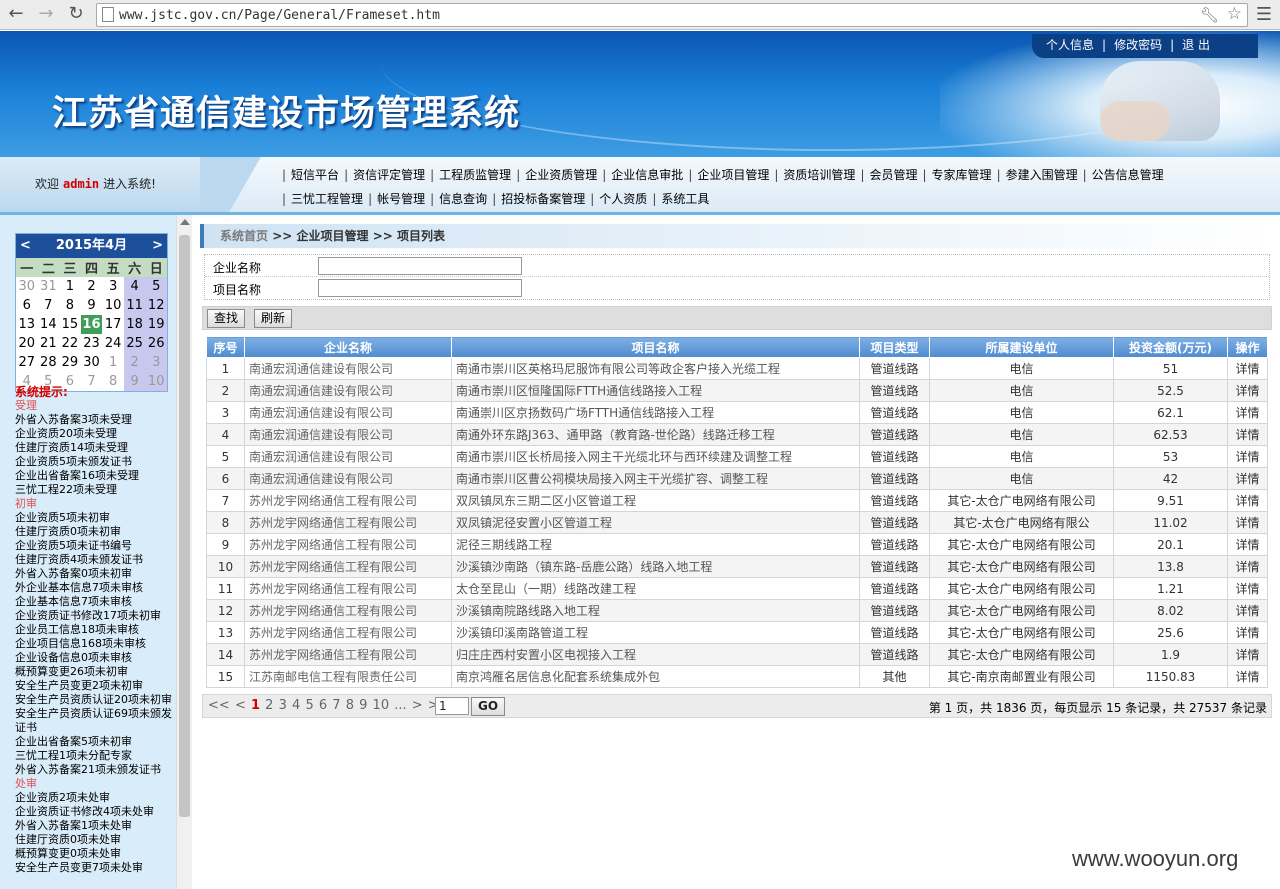  What do you see at coordinates (420, 266) in the screenshot?
I see `company-name-input` at bounding box center [420, 266].